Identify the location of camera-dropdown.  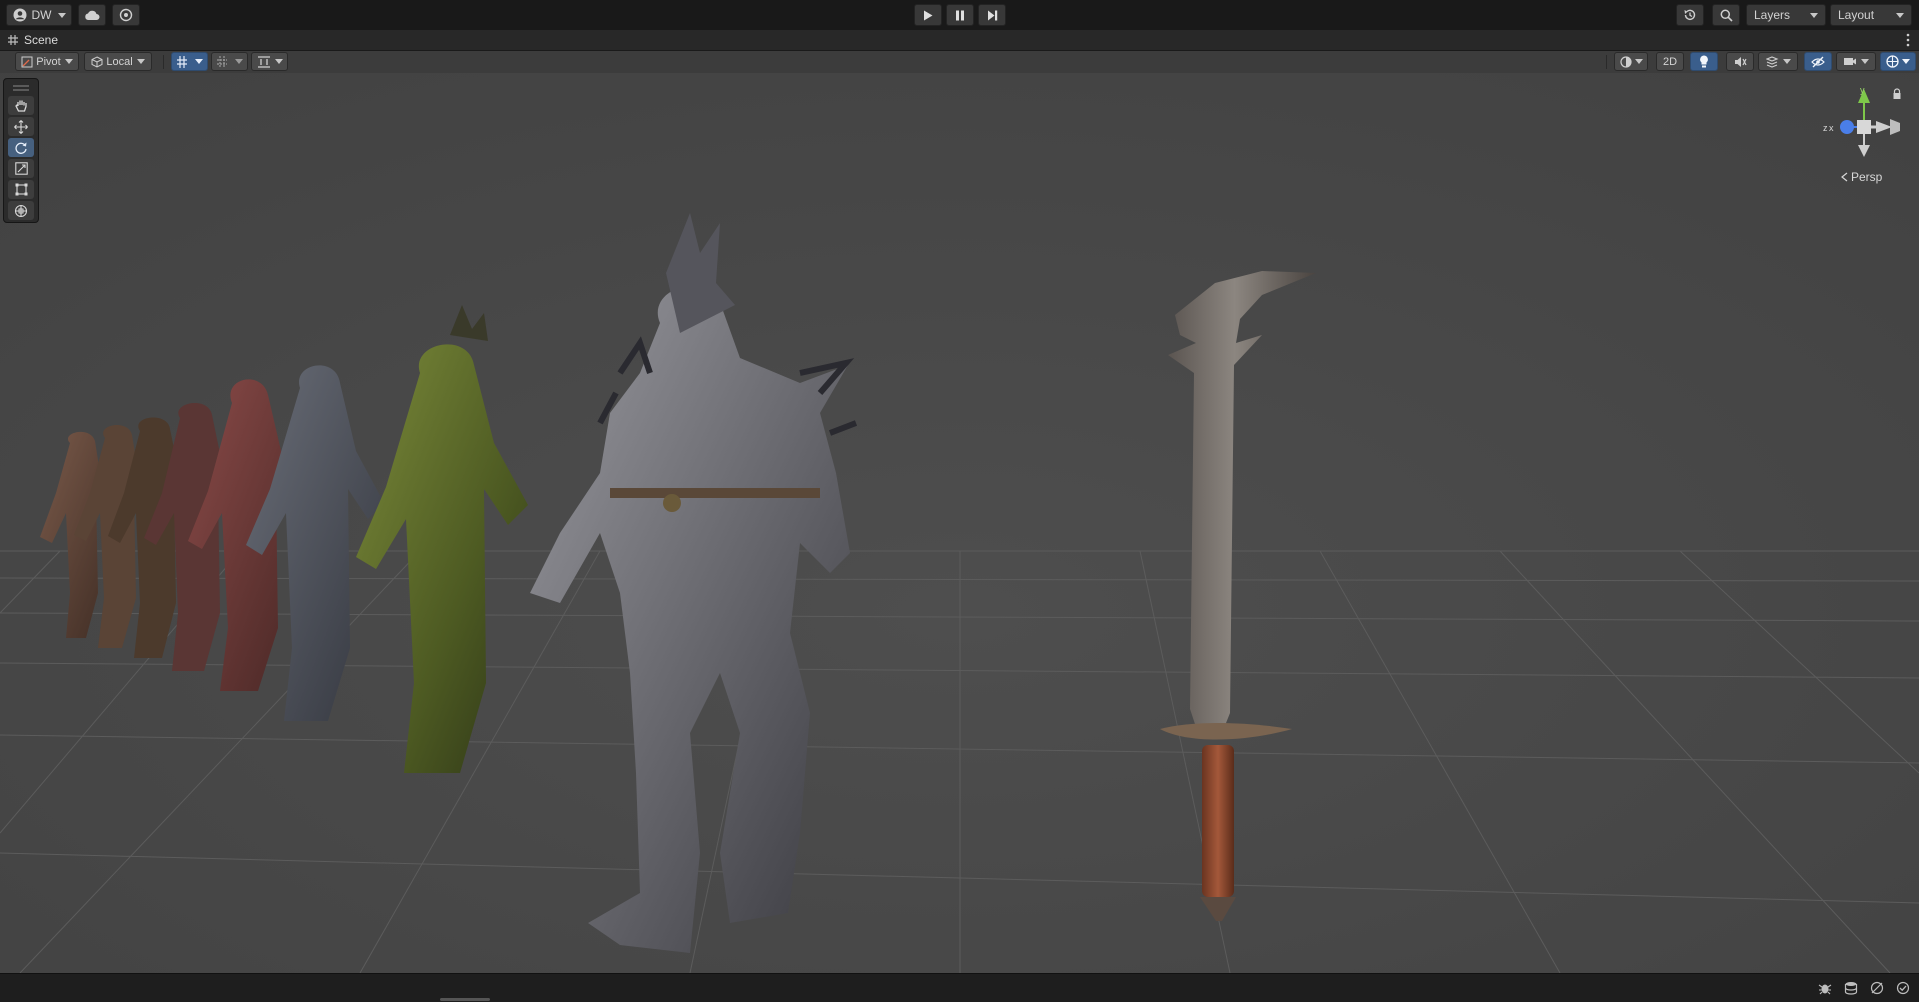
(1856, 61).